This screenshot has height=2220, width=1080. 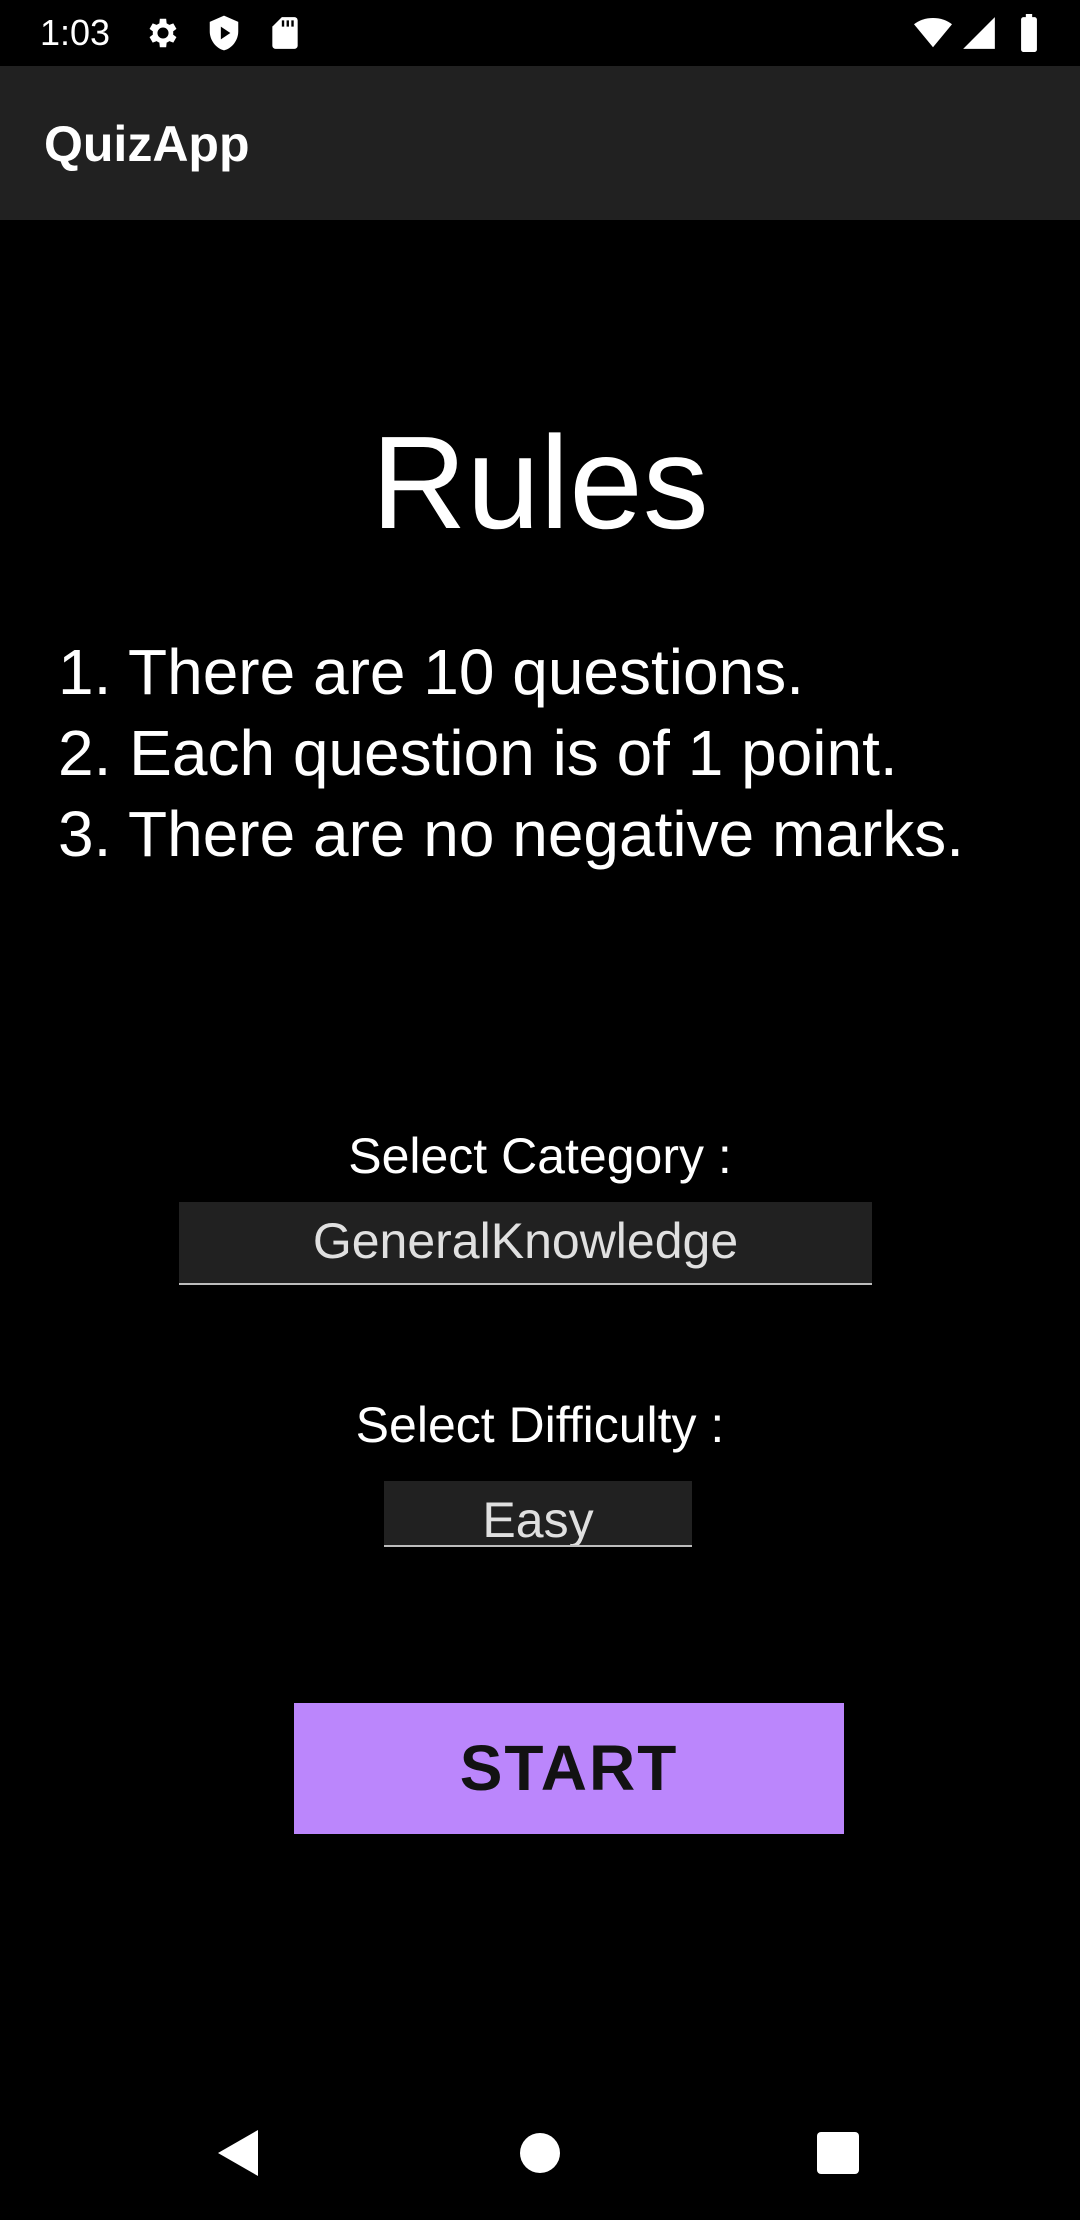 I want to click on category-selected-value: GeneralKnowledge, so click(x=525, y=1241).